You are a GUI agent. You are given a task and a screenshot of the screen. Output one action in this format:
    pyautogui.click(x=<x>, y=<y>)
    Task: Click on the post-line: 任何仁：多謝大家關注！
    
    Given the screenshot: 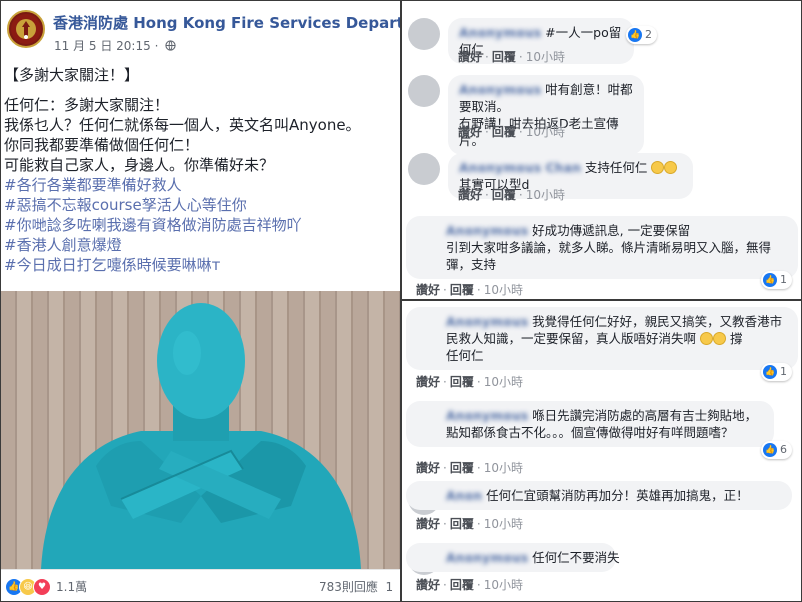 What is the action you would take?
    pyautogui.click(x=87, y=105)
    